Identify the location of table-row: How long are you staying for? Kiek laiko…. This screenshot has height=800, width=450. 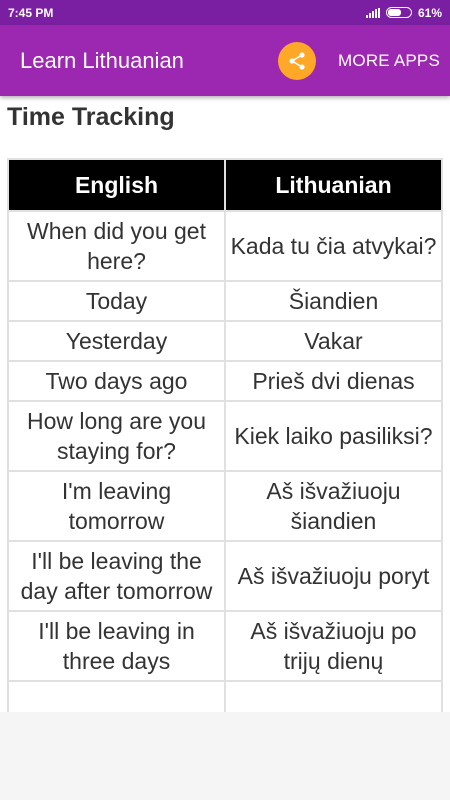
(225, 436).